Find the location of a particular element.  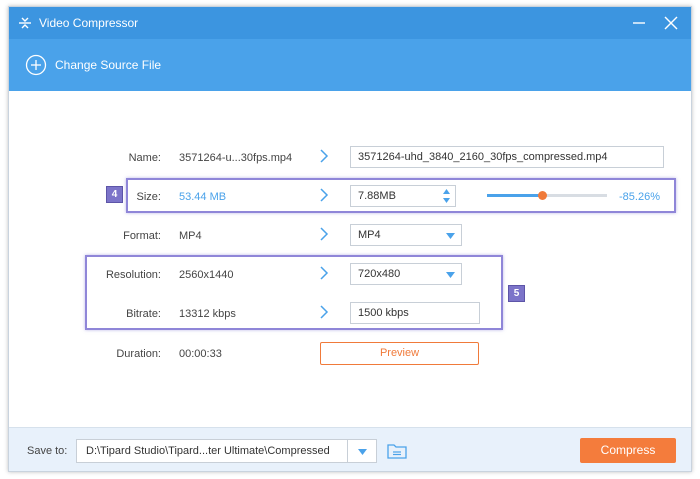

close-button is located at coordinates (671, 23).